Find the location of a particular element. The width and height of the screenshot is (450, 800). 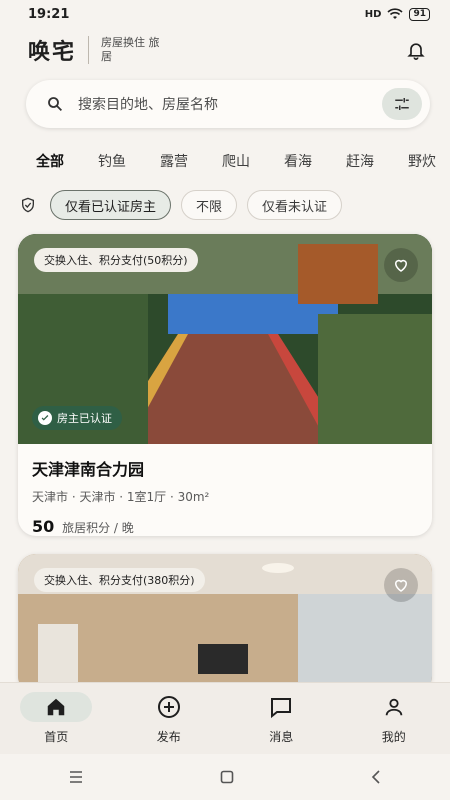

listing-payment-badge: 交换入住、积分支付(50积分) is located at coordinates (116, 260).